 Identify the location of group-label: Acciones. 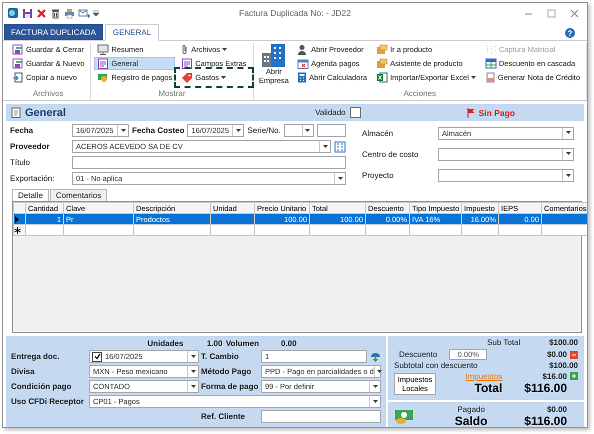
(419, 94).